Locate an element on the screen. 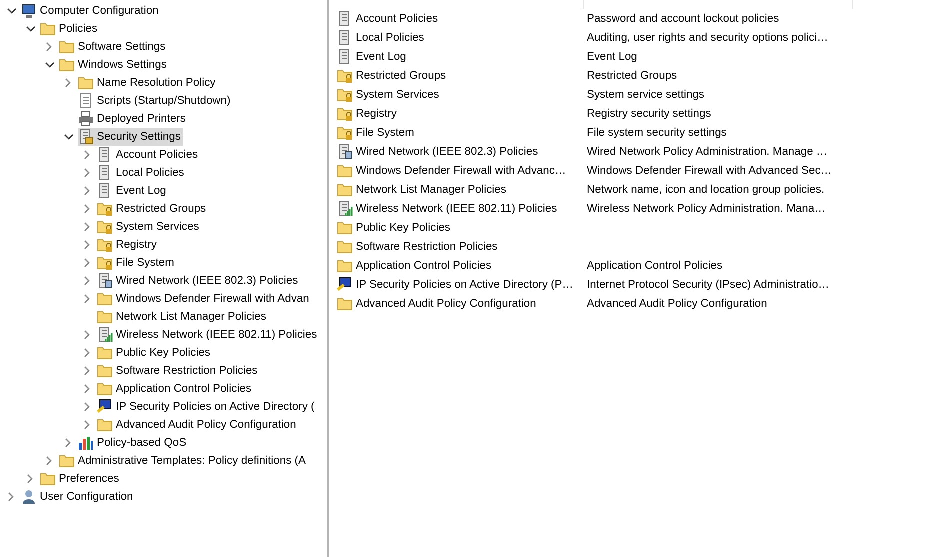  bar-chart-icon is located at coordinates (86, 443).